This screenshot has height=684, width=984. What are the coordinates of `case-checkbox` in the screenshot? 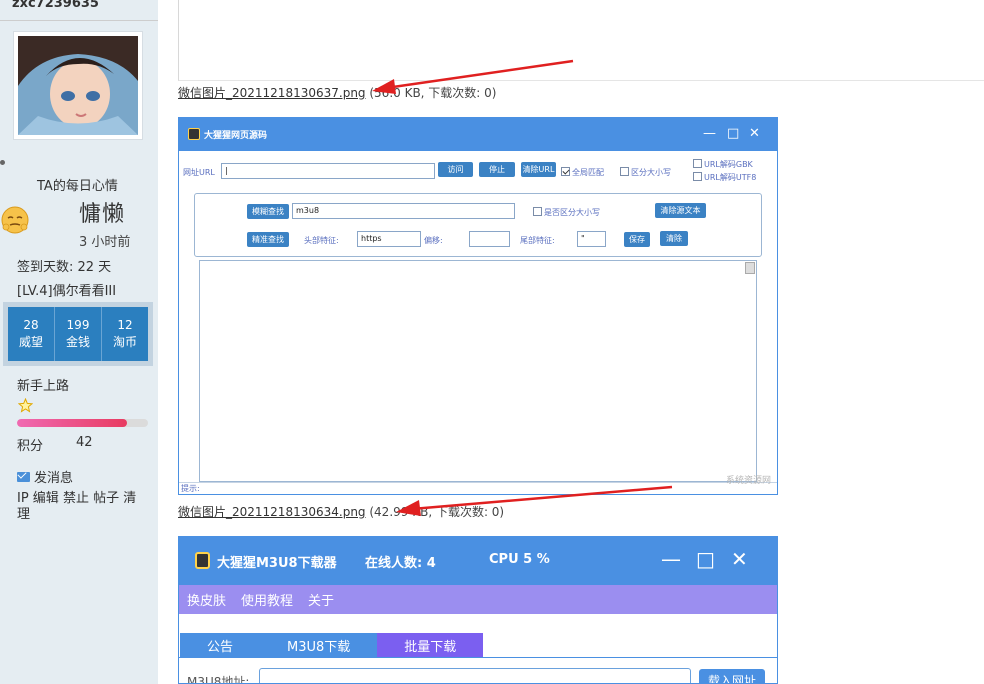 It's located at (624, 171).